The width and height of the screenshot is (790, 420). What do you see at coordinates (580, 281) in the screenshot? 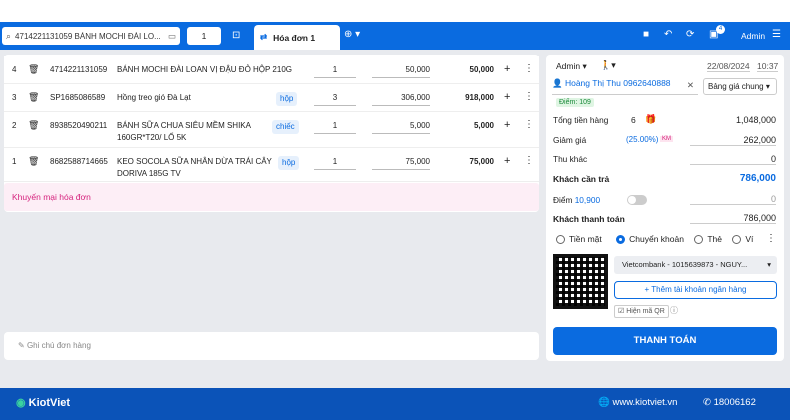
I see `qr-code` at bounding box center [580, 281].